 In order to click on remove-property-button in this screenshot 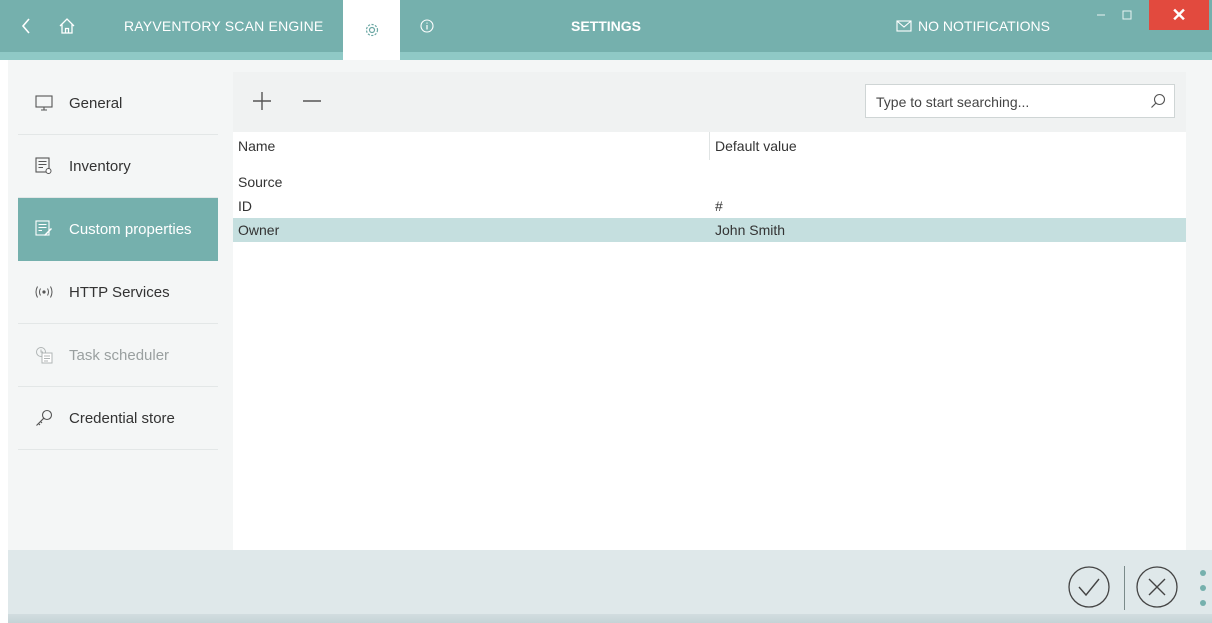, I will do `click(312, 101)`.